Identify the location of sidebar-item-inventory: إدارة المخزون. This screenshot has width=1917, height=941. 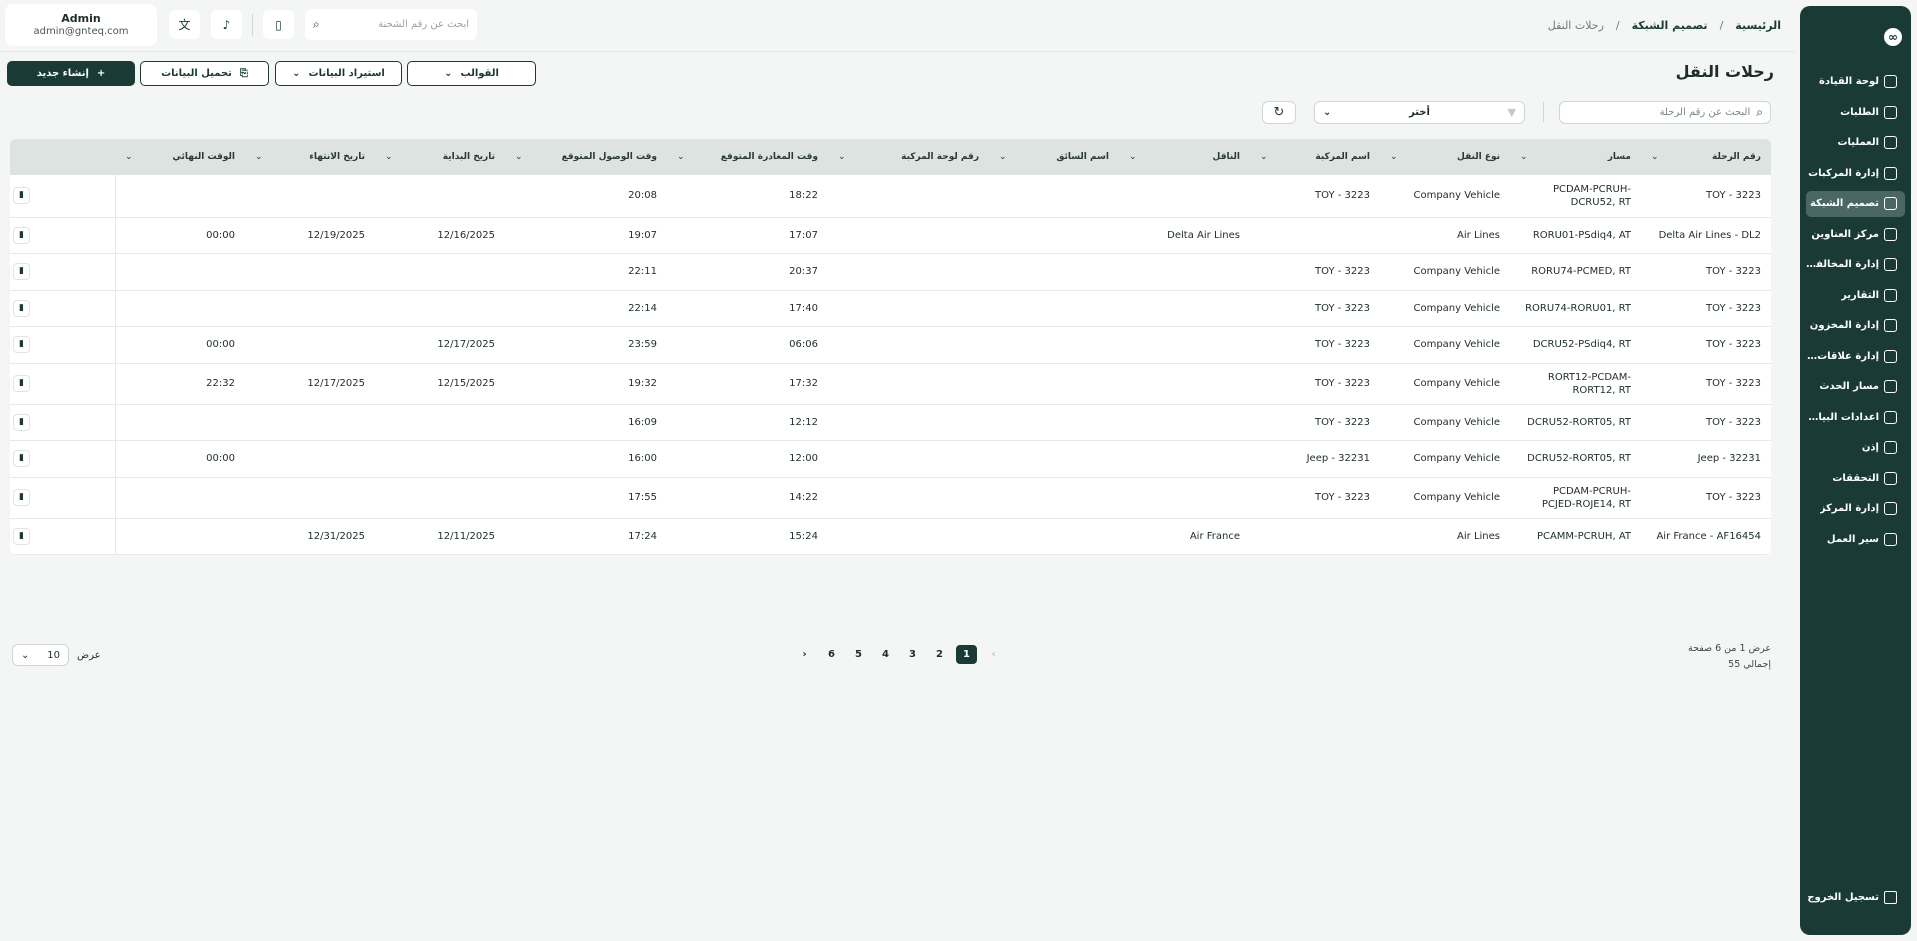
(1855, 326).